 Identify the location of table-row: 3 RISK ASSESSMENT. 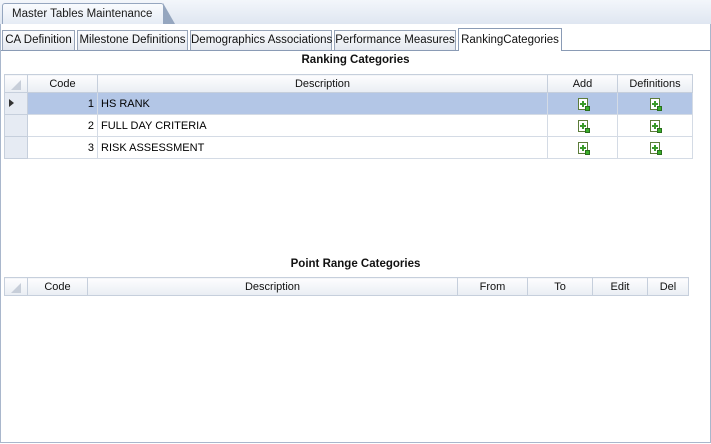
(348, 147).